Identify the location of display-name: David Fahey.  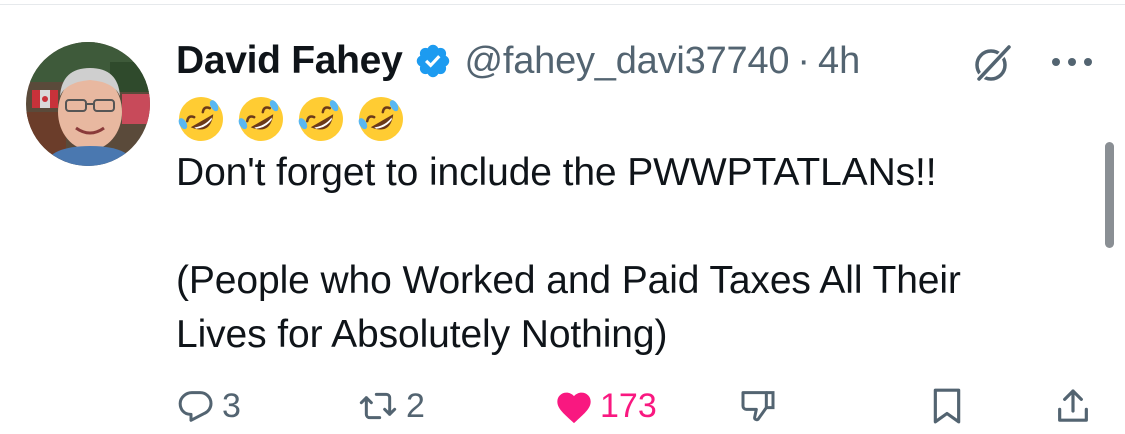
(289, 61).